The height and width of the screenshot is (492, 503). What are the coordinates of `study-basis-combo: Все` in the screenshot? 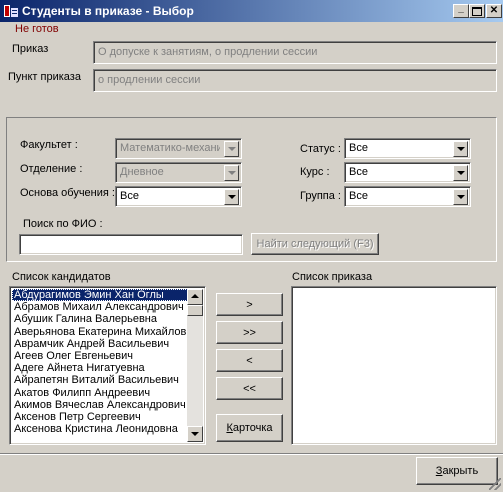 It's located at (178, 196).